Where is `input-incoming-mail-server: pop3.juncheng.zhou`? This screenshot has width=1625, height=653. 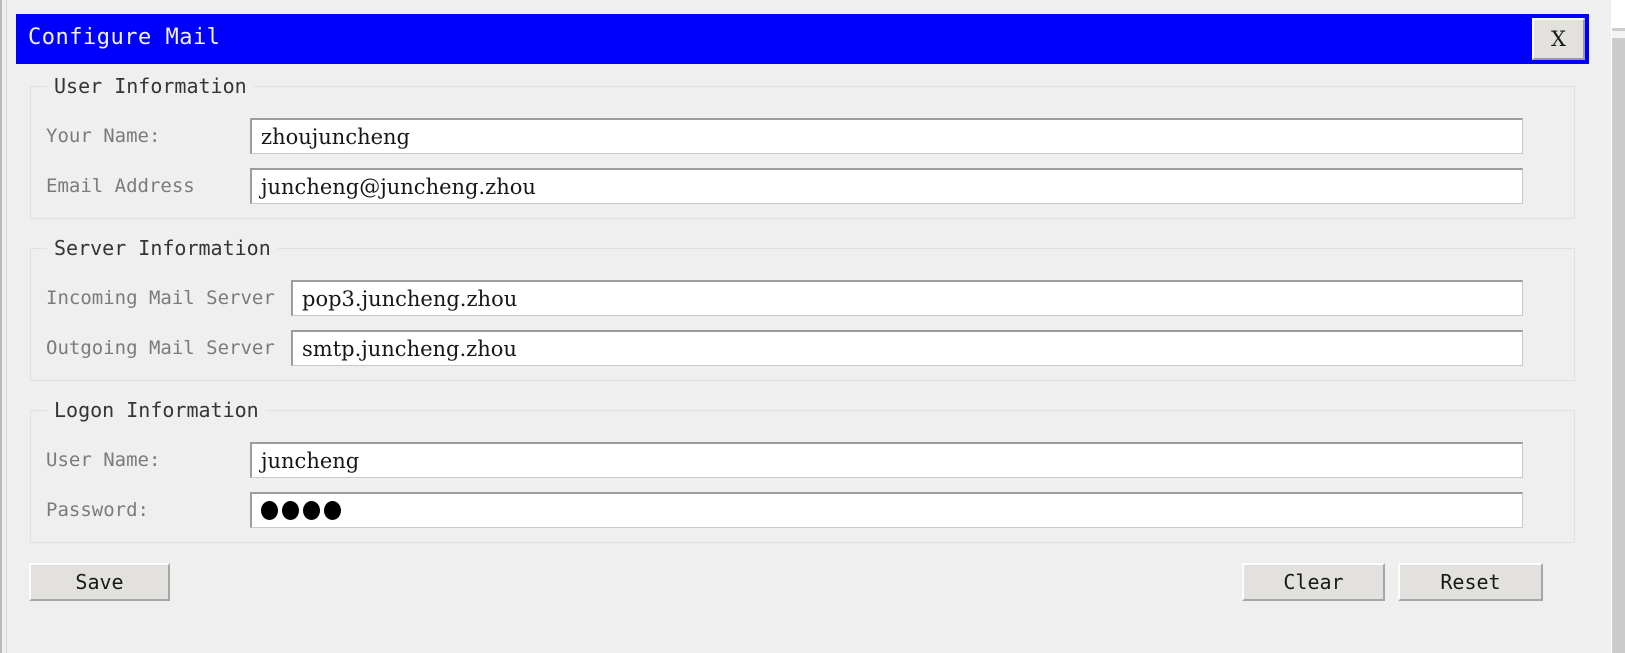
input-incoming-mail-server: pop3.juncheng.zhou is located at coordinates (907, 298).